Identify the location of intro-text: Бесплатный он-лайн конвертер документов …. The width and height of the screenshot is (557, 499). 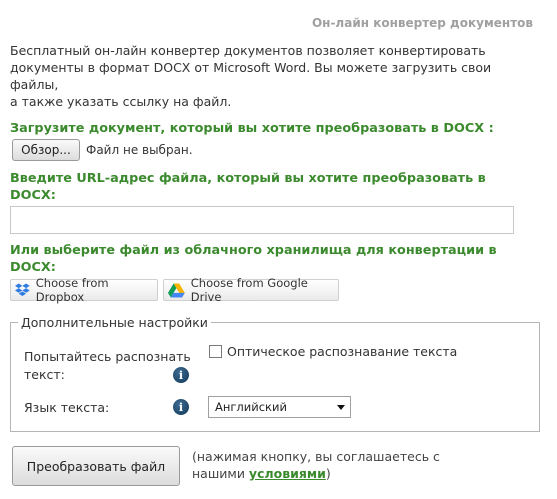
(275, 76).